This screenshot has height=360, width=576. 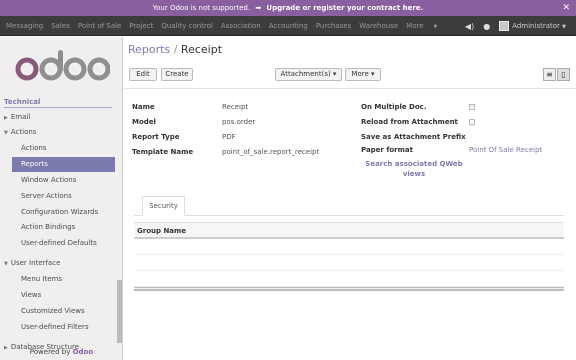 I want to click on menu-purchases: Purchases, so click(x=333, y=26).